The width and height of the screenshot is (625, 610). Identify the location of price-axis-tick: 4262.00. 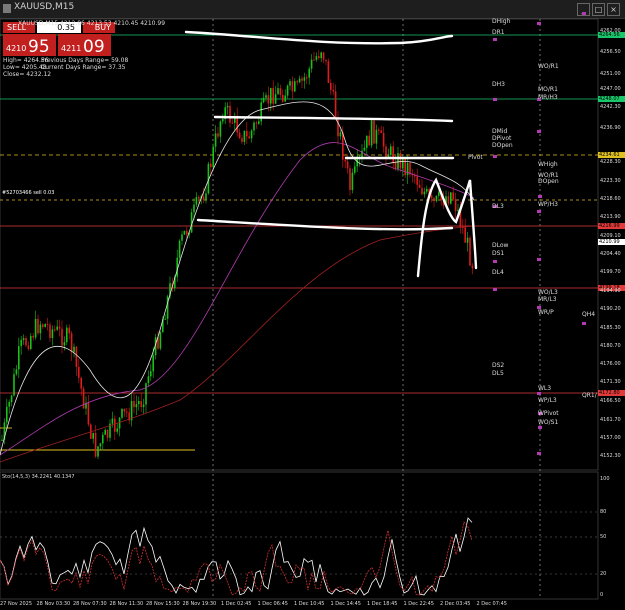
(610, 31).